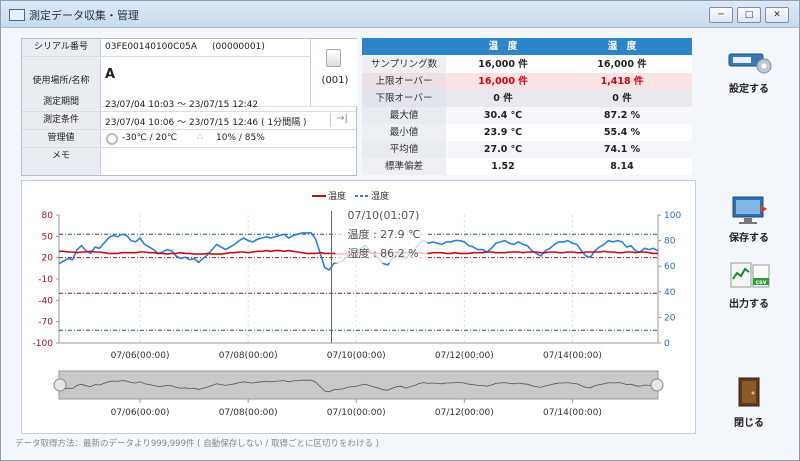  Describe the element at coordinates (61, 102) in the screenshot. I see `period-label: 測定期間` at that location.